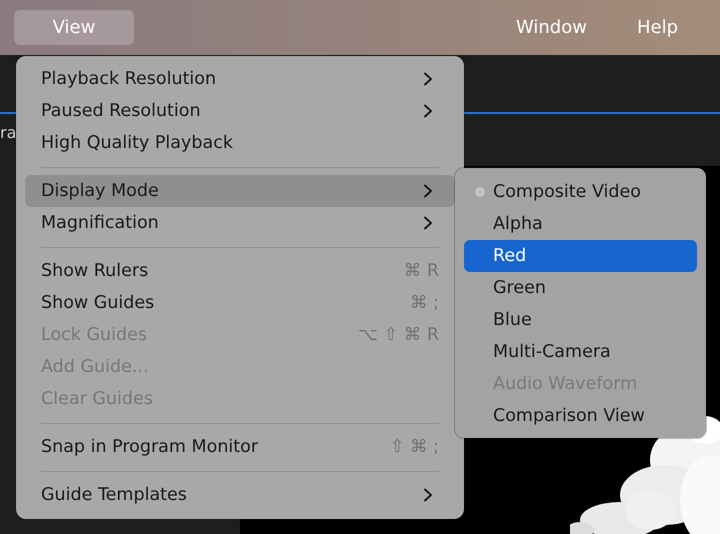 This screenshot has height=534, width=720. What do you see at coordinates (414, 447) in the screenshot?
I see `keyboard-shortcut: ⇧ ⌘ ;` at bounding box center [414, 447].